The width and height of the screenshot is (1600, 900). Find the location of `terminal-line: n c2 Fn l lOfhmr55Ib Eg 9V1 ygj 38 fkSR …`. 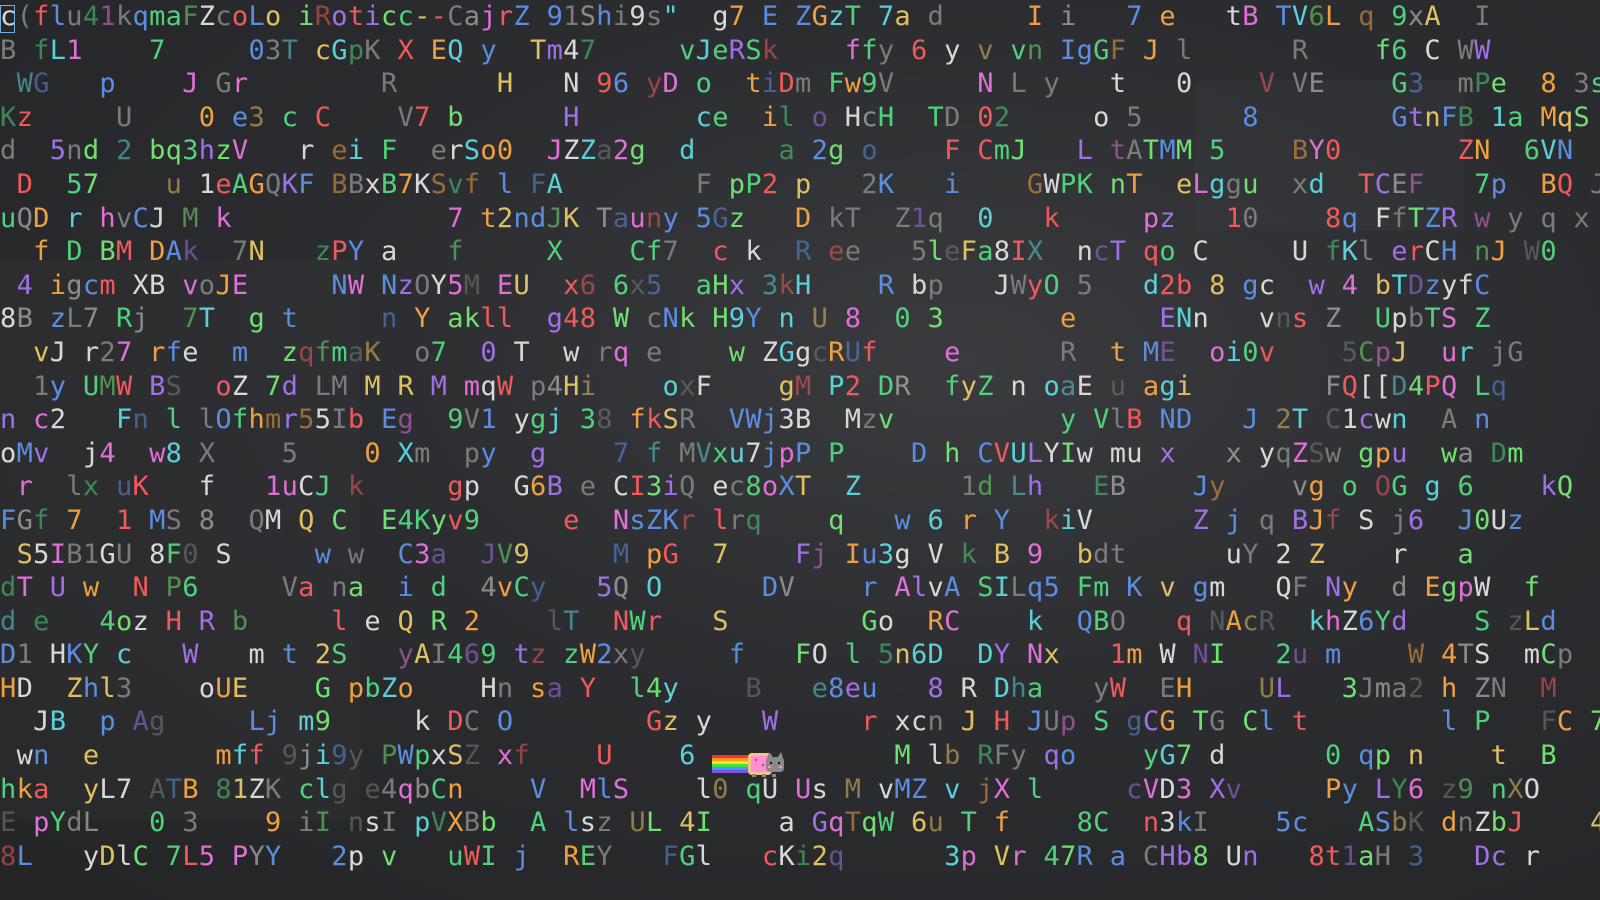

terminal-line: n c2 Fn l lOfhmr55Ib Eg 9V1 ygj 38 fkSR … is located at coordinates (745, 420).